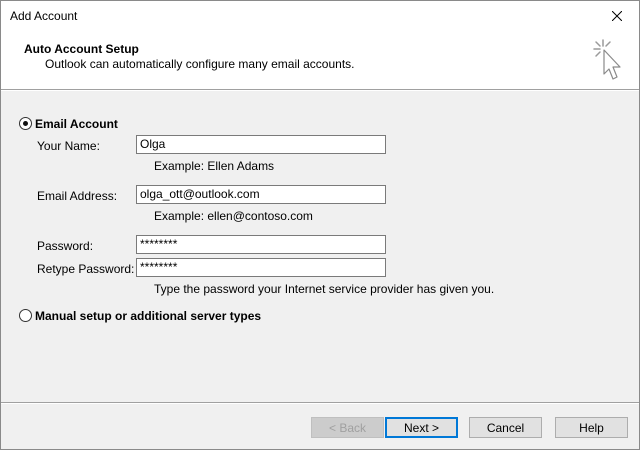  What do you see at coordinates (320, 16) in the screenshot?
I see `title-bar: Add Account` at bounding box center [320, 16].